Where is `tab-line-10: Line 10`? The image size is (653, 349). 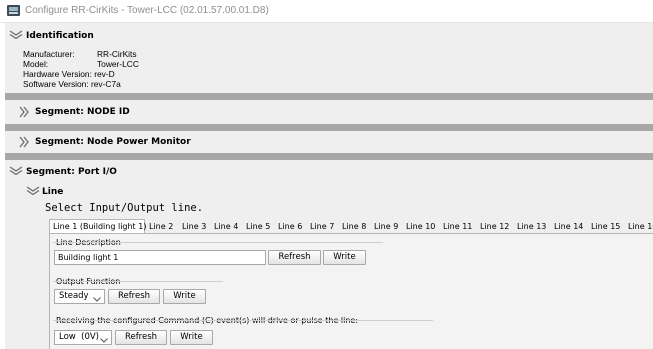
tab-line-10: Line 10 is located at coordinates (420, 225).